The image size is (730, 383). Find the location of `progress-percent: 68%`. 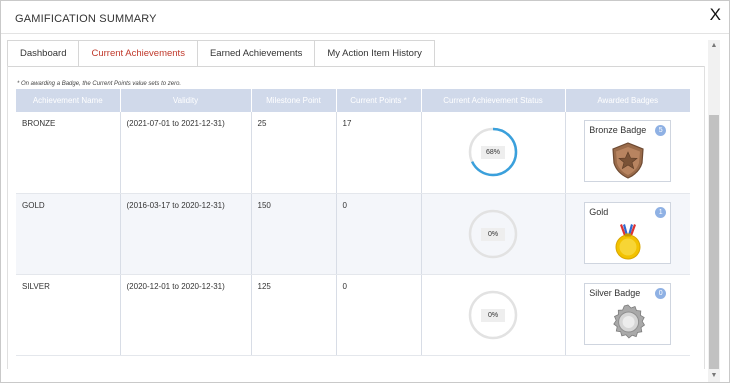

progress-percent: 68% is located at coordinates (493, 153).